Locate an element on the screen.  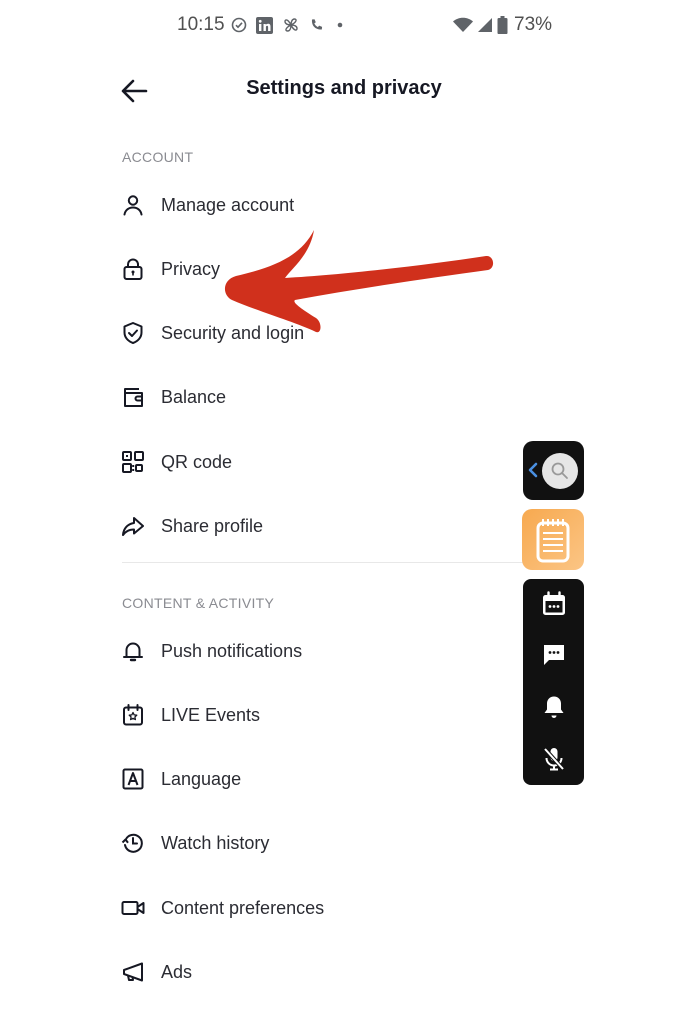
floating-search-button is located at coordinates (553, 470).